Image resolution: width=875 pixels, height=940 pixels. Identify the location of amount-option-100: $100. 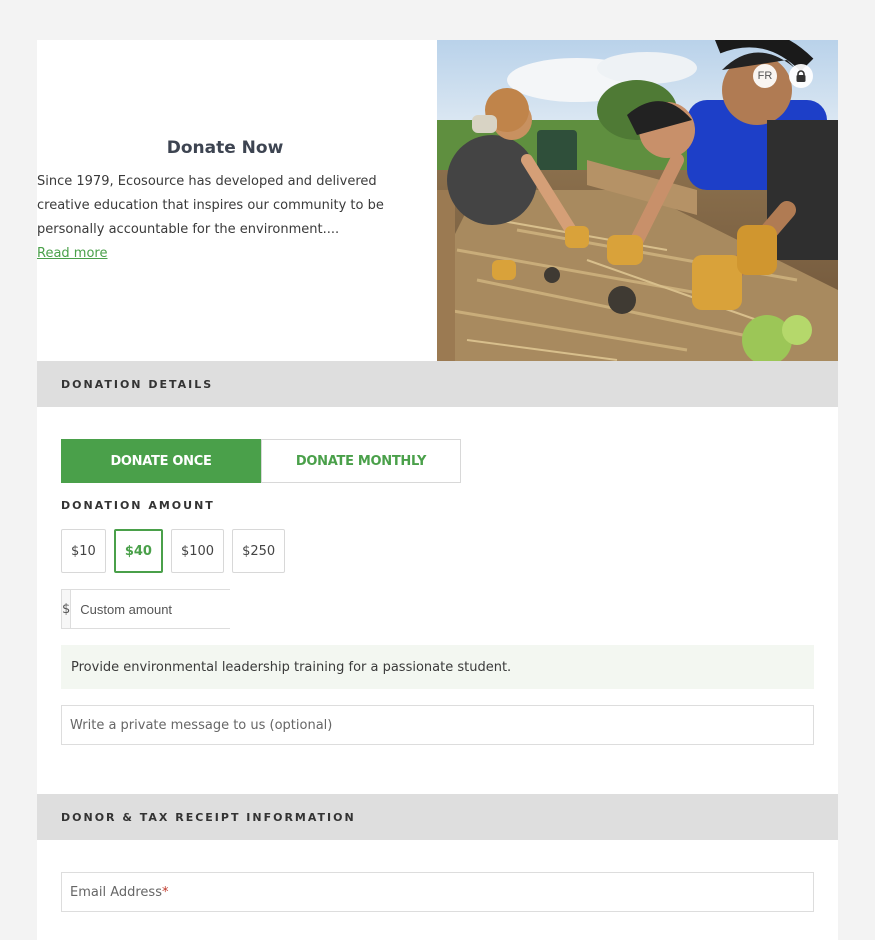
(197, 551).